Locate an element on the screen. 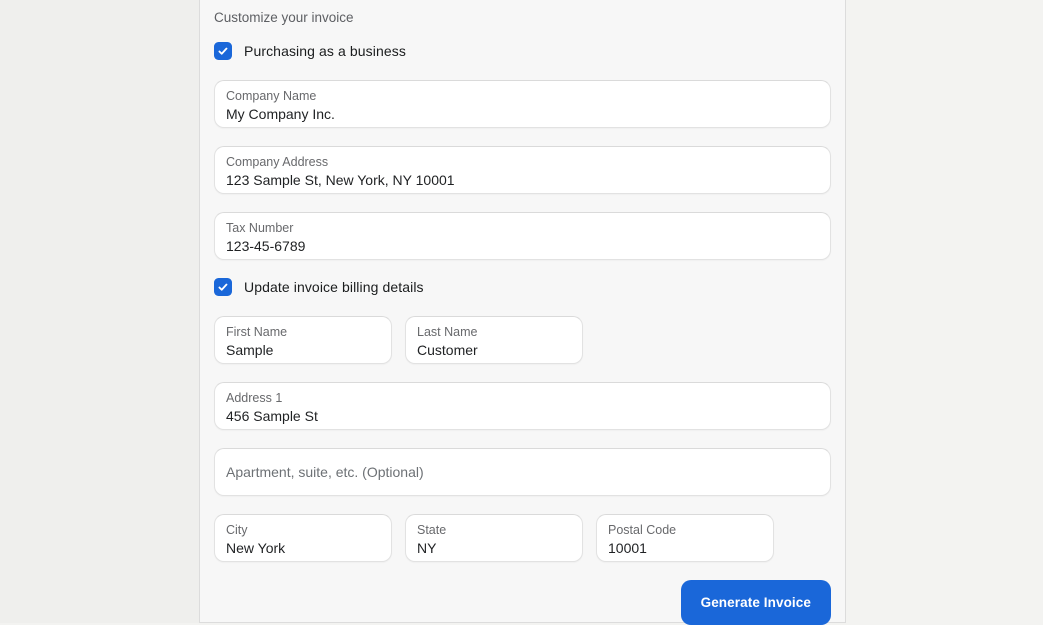 The width and height of the screenshot is (1043, 625). last-name-label: Last Name is located at coordinates (447, 332).